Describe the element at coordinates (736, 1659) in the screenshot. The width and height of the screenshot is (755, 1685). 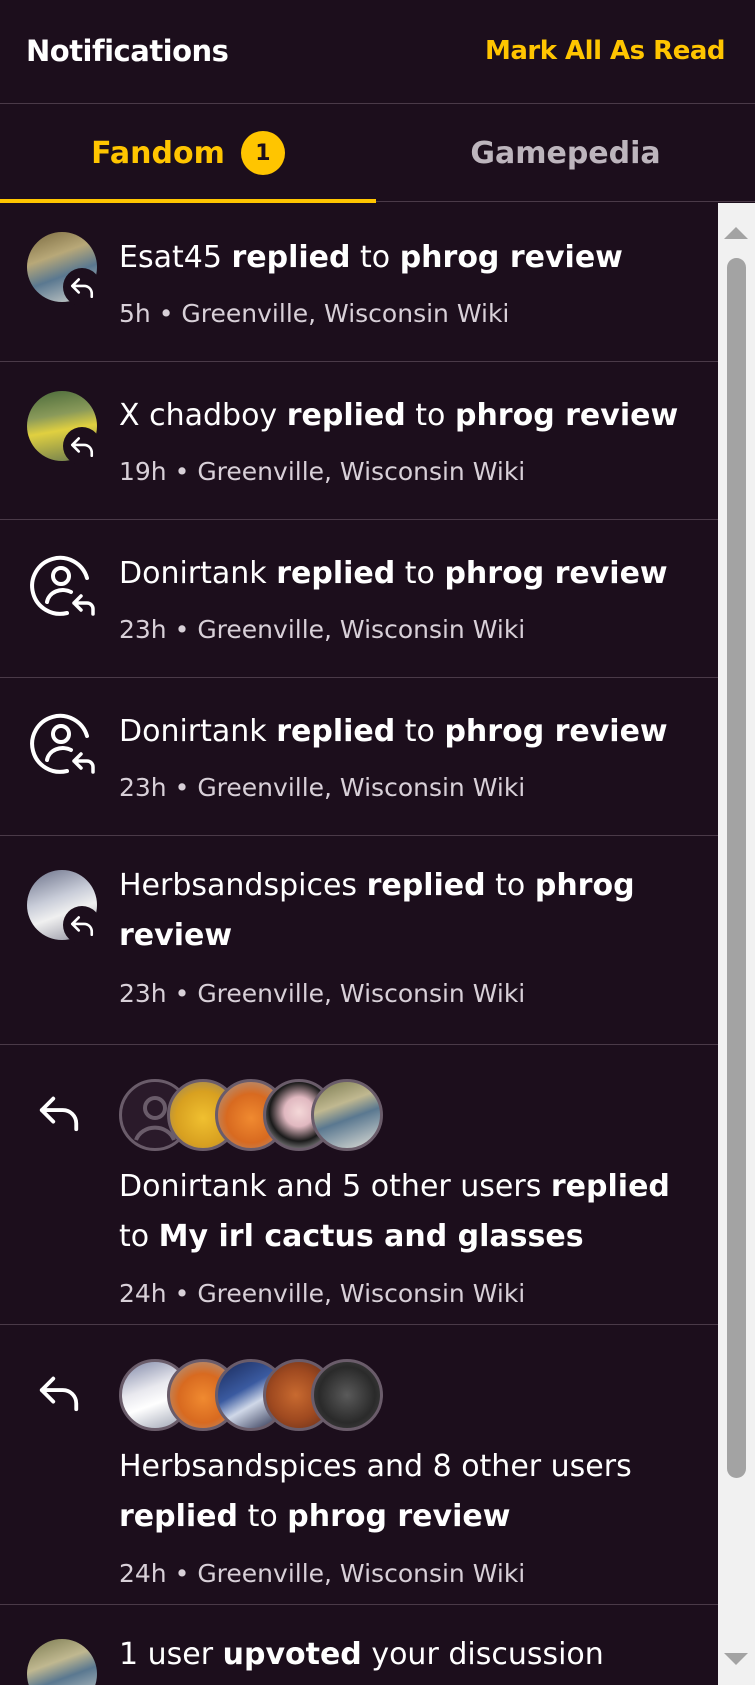
I see `scroll-down-arrow-icon` at that location.